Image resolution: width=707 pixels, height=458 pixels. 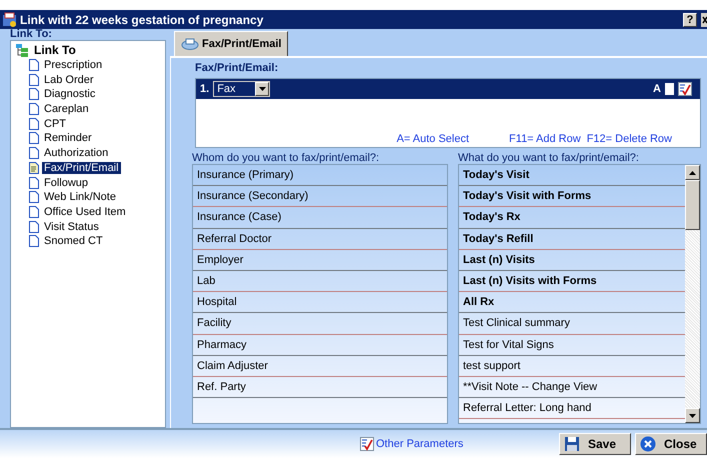 What do you see at coordinates (320, 323) in the screenshot?
I see `list-item: Facility` at bounding box center [320, 323].